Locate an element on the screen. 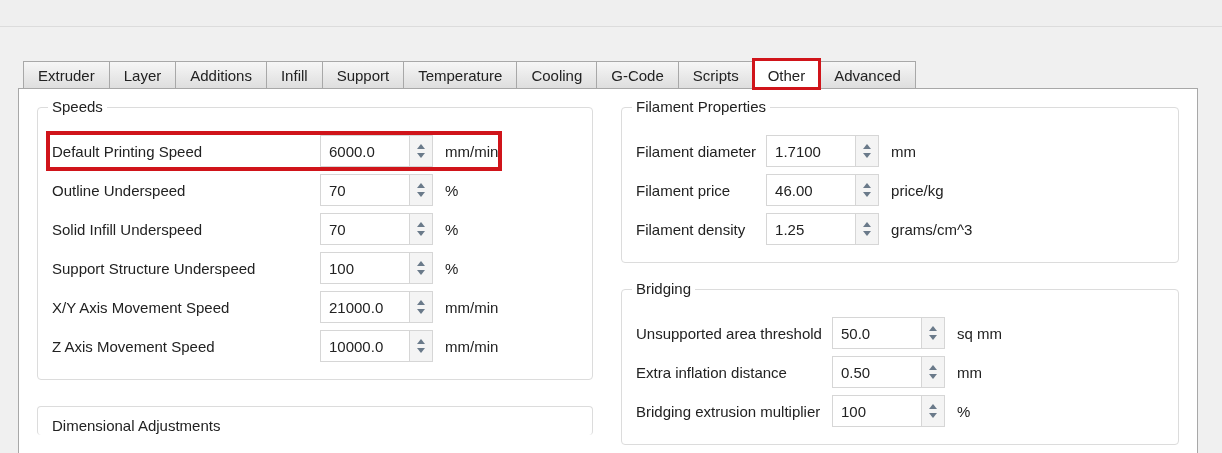 This screenshot has height=453, width=1222. tab: G-Code is located at coordinates (637, 74).